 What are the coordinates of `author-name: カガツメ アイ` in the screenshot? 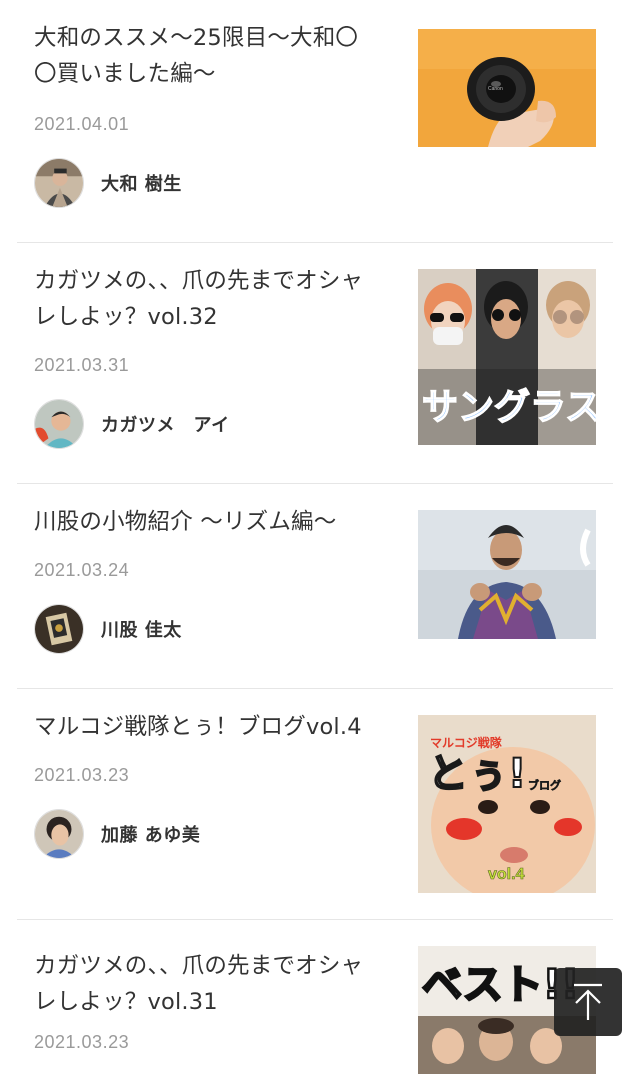 It's located at (165, 425).